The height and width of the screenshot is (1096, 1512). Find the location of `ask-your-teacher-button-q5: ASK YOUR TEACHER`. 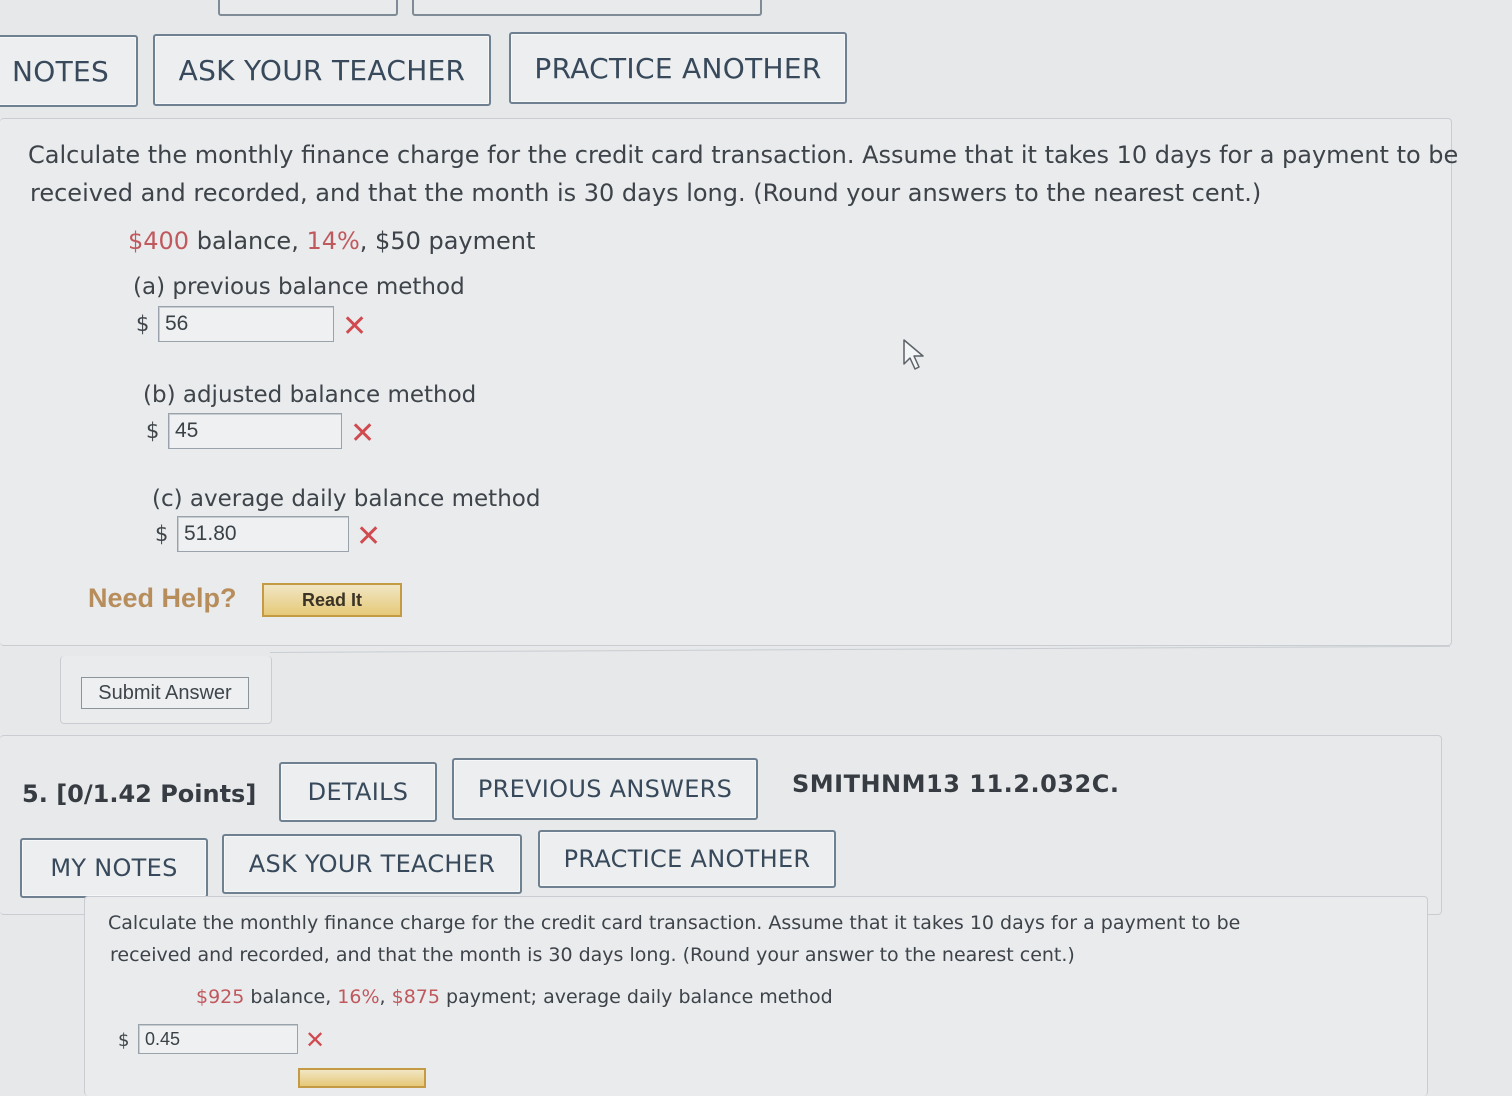

ask-your-teacher-button-q5: ASK YOUR TEACHER is located at coordinates (372, 864).